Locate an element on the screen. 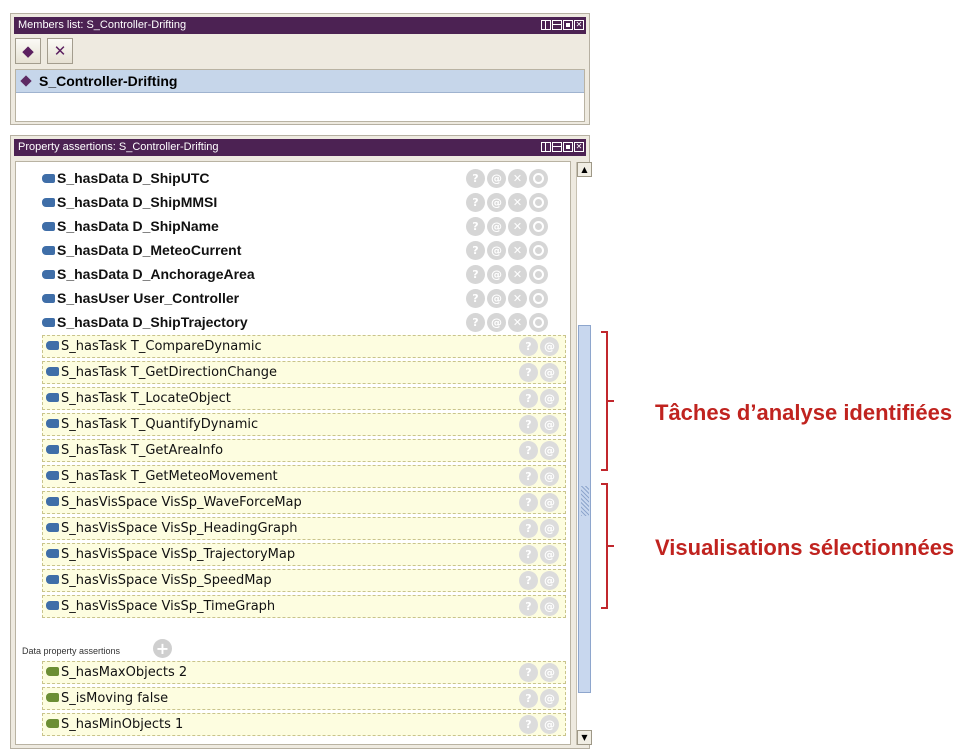 This screenshot has width=968, height=754. object-assertion-row: S_hasData D_MeteoCurrent ? @ ✕ is located at coordinates (293, 250).